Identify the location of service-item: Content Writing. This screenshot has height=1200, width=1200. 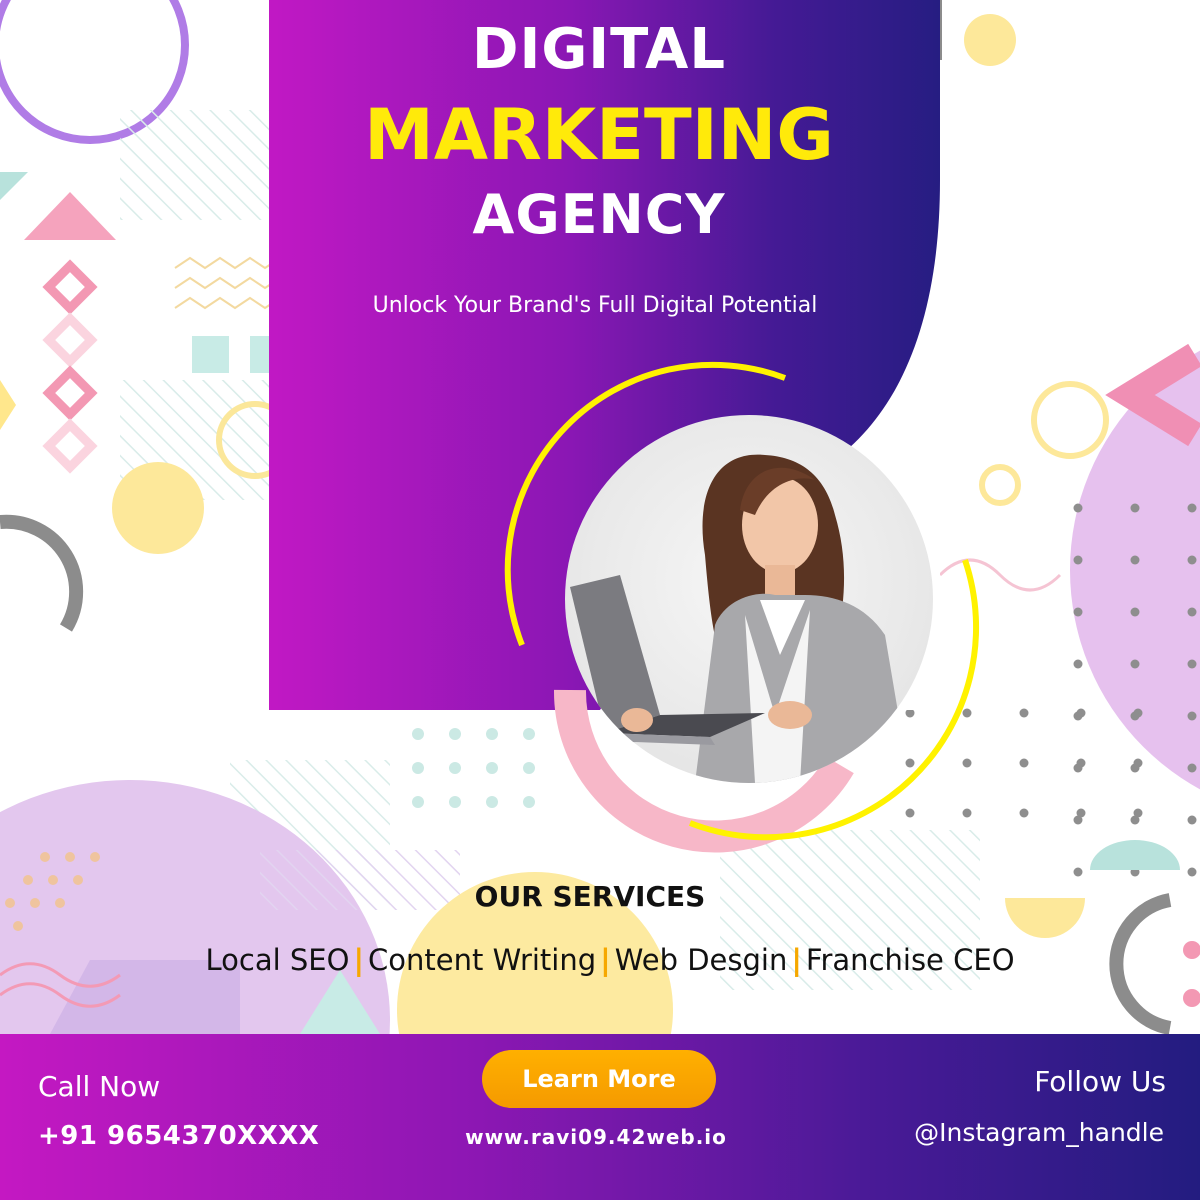
(482, 960).